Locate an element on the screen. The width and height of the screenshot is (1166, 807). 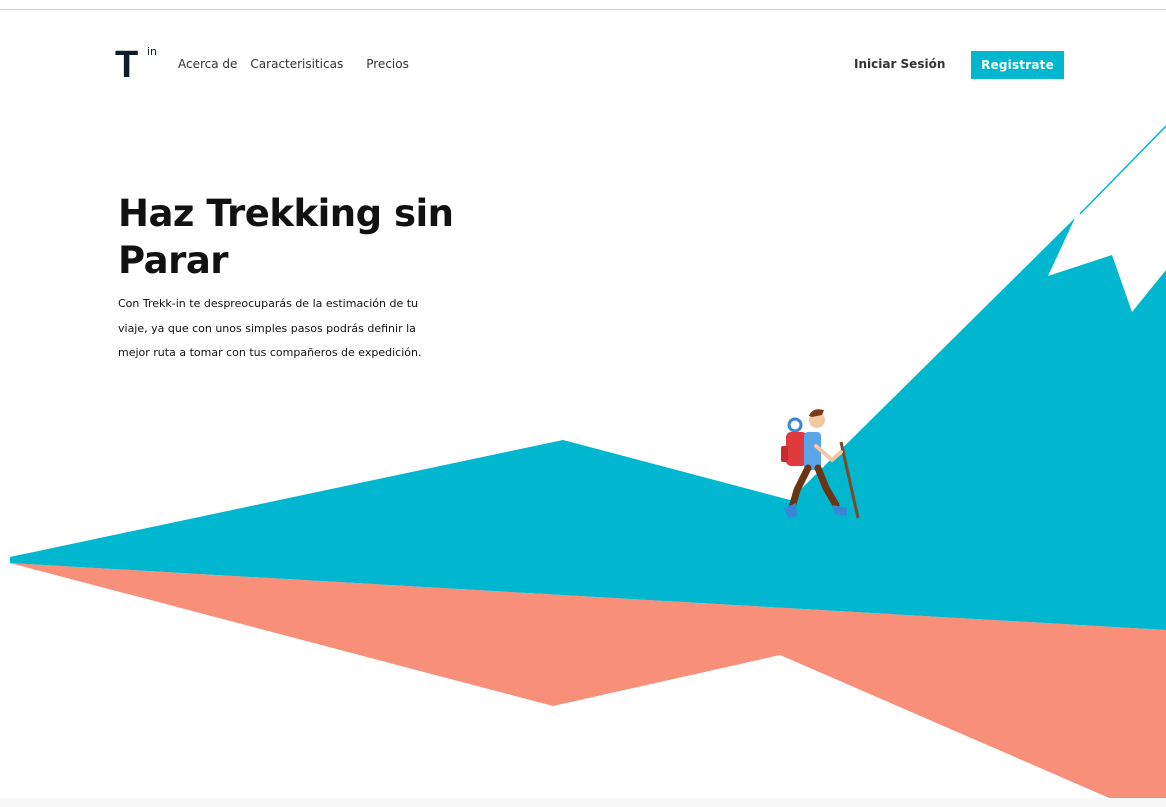
hero-title: Haz Trekking sin Parar is located at coordinates (286, 237).